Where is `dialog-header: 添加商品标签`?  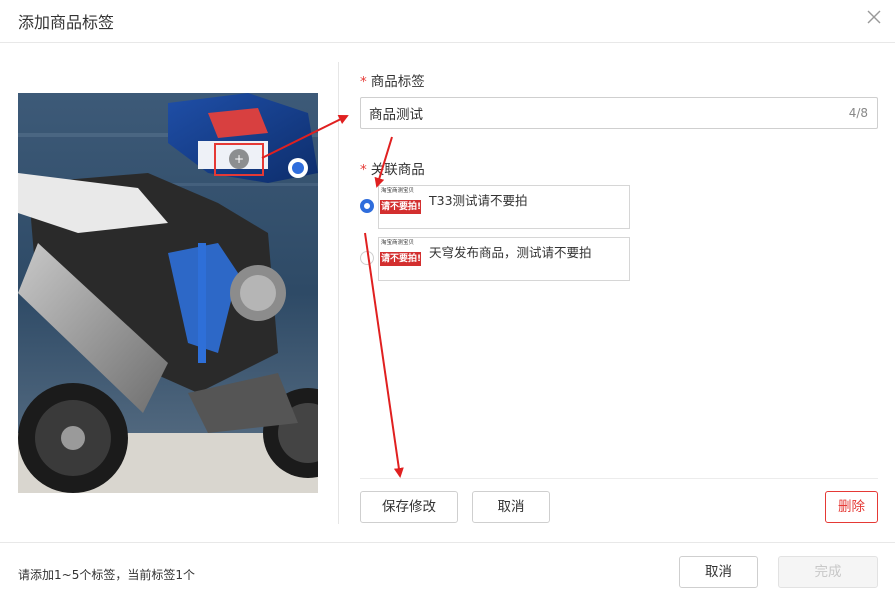
dialog-header: 添加商品标签 is located at coordinates (447, 21).